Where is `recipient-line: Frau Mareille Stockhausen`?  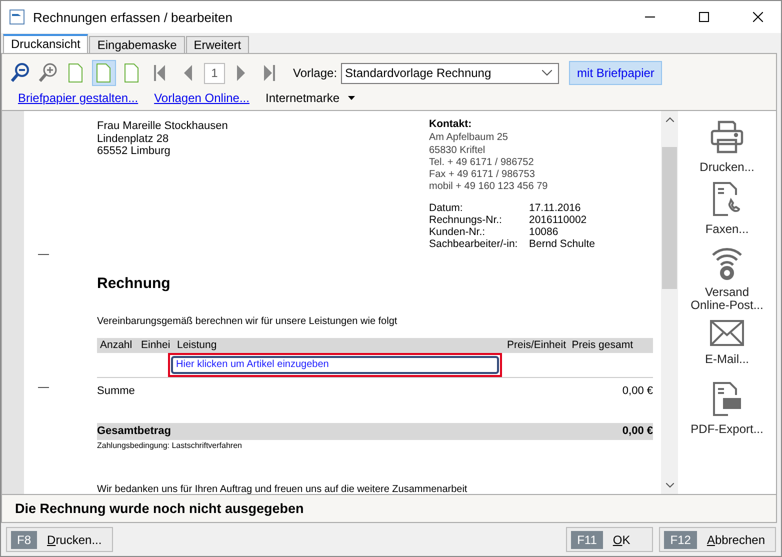
recipient-line: Frau Mareille Stockhausen is located at coordinates (163, 126).